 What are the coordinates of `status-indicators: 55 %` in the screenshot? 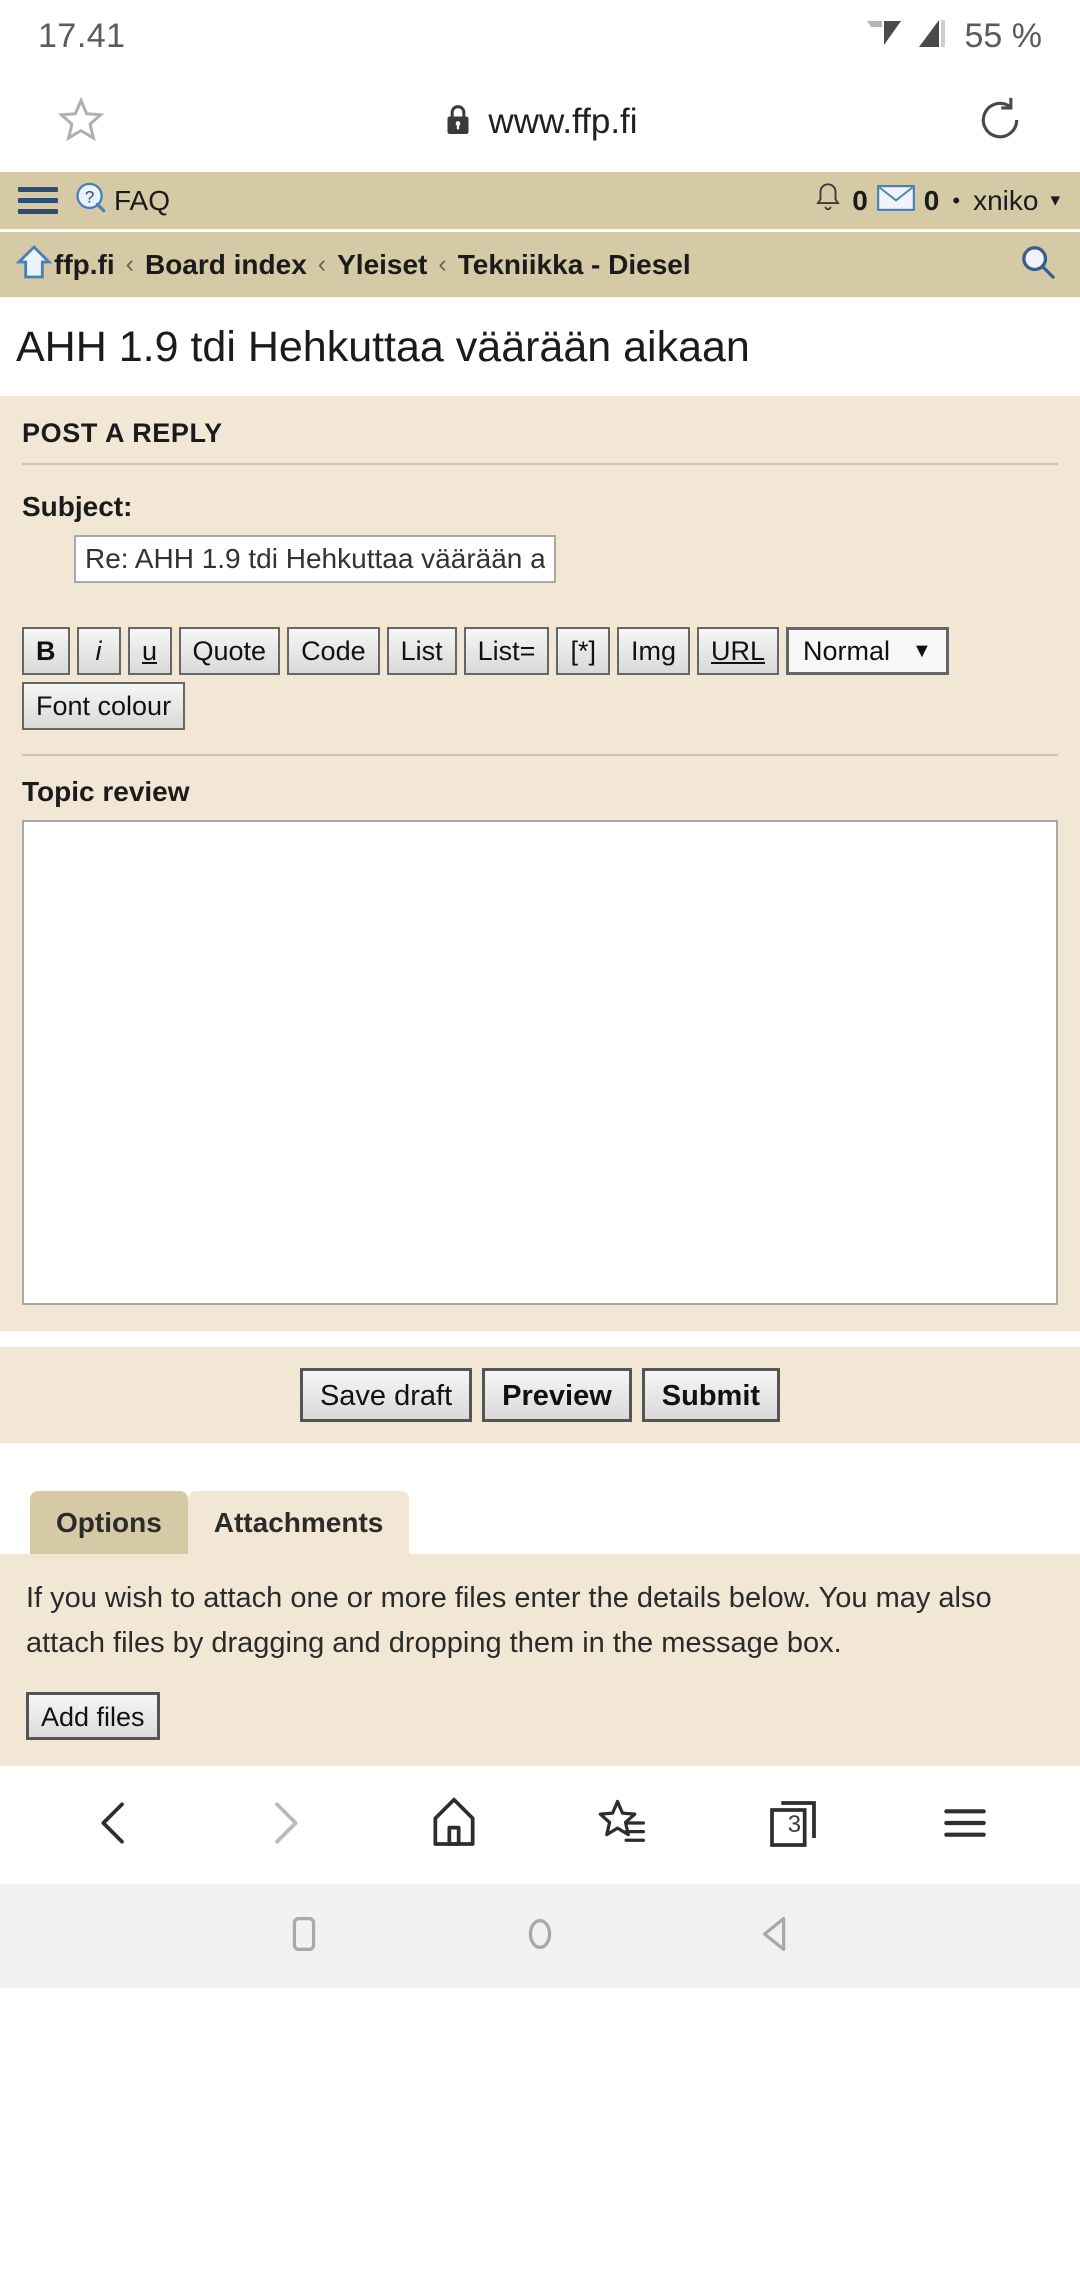 It's located at (954, 36).